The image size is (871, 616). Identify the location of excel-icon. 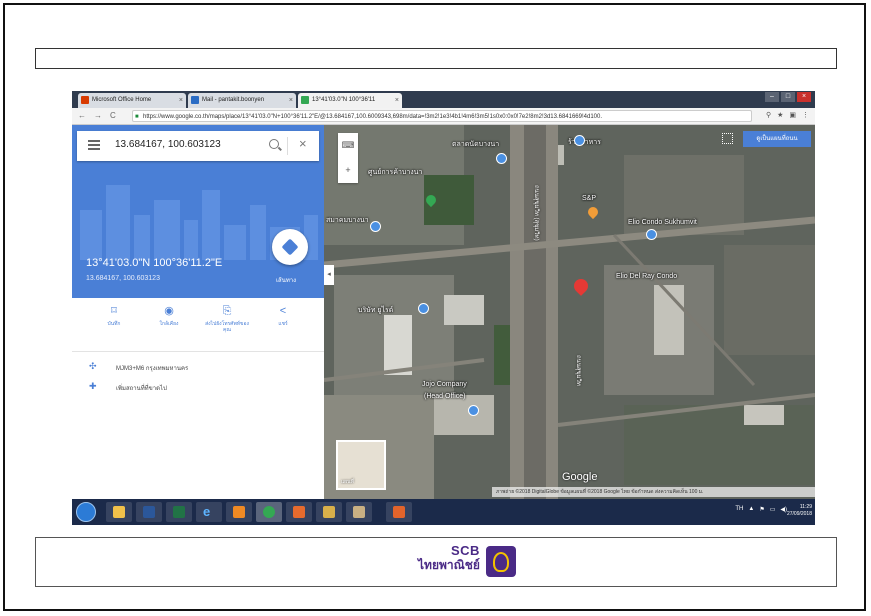
(179, 512).